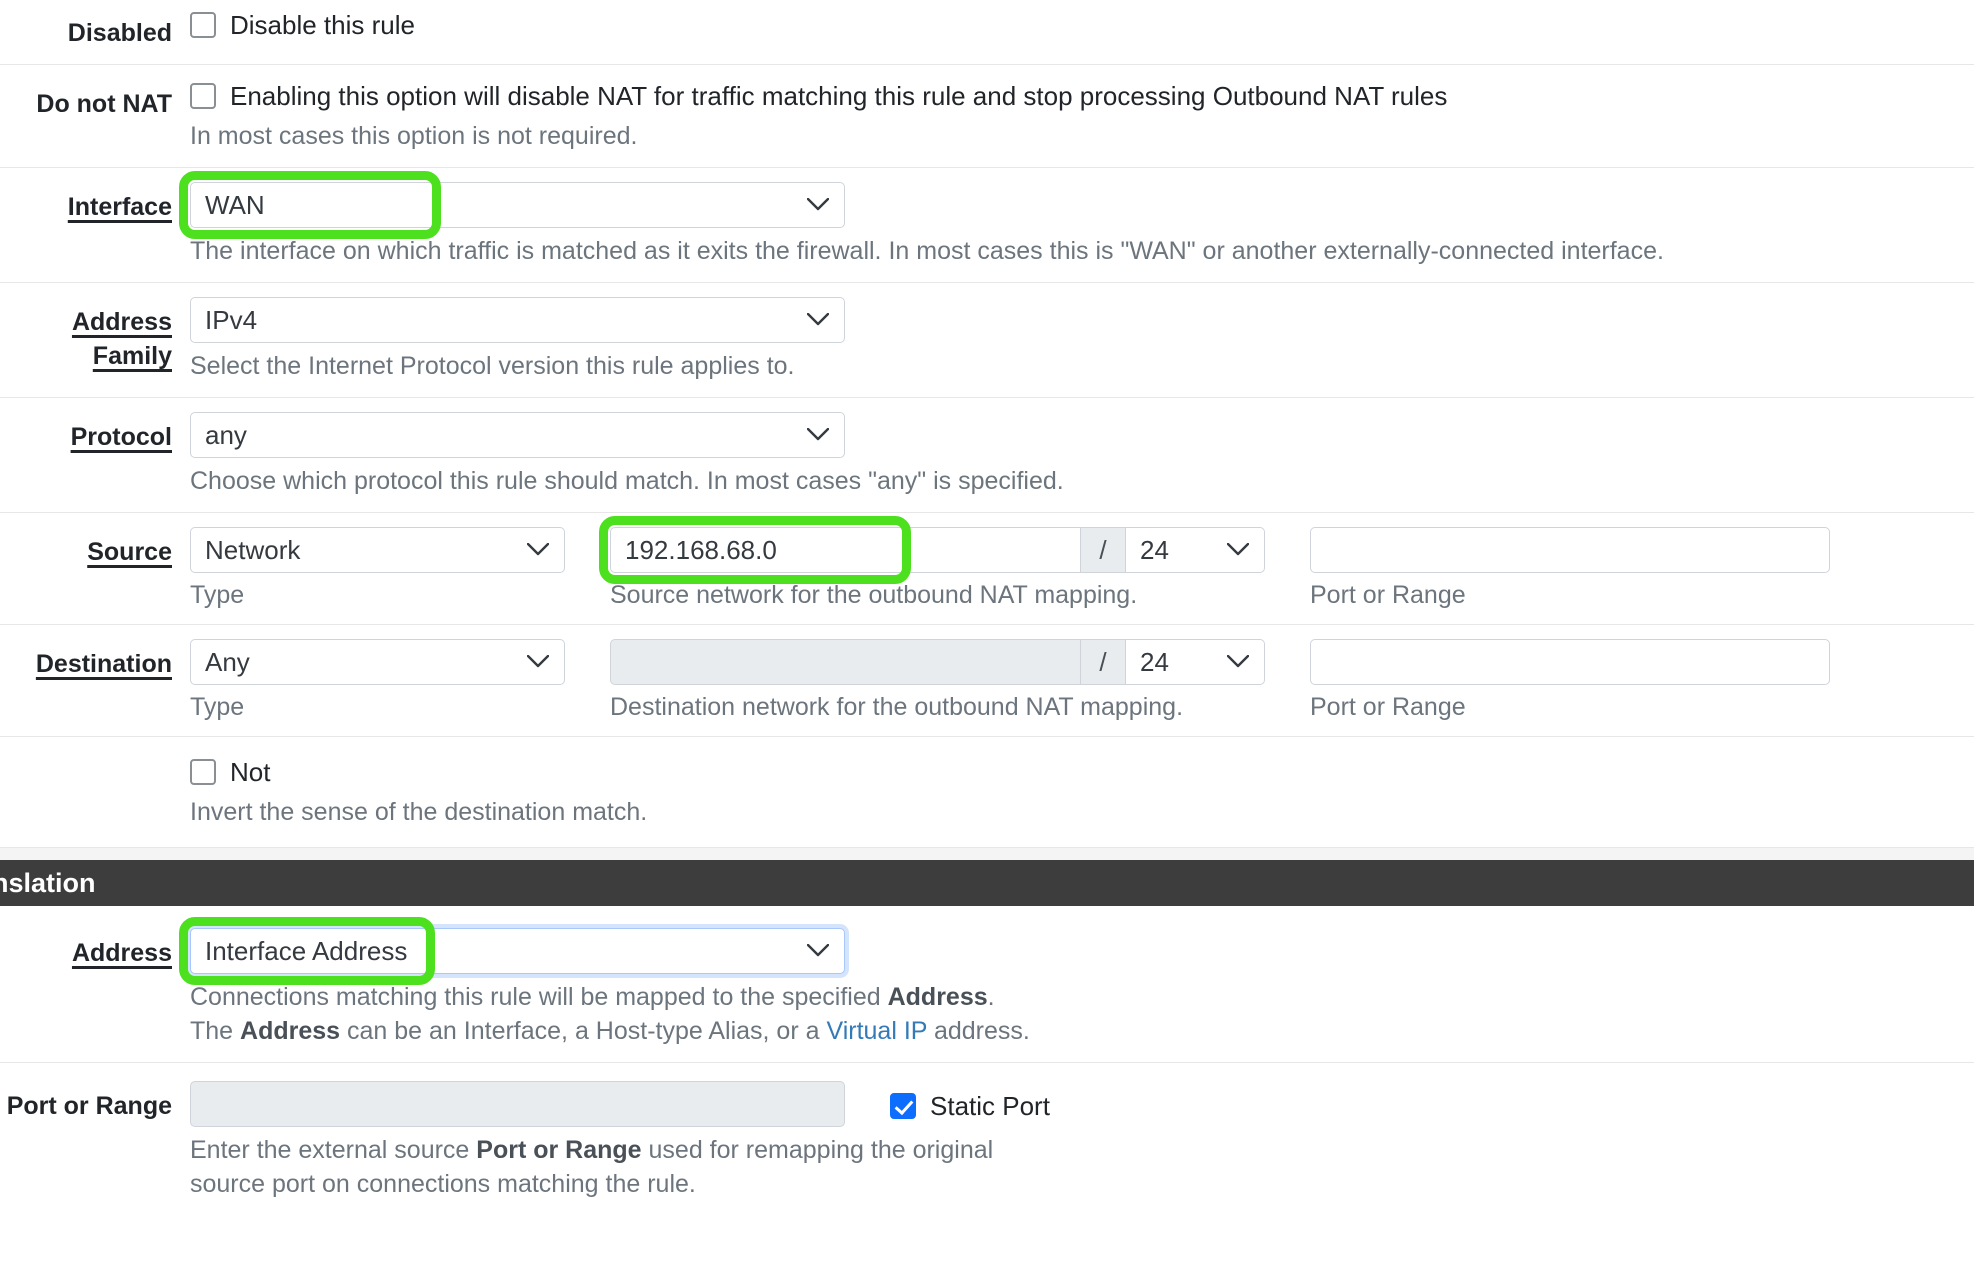 This screenshot has width=1974, height=1284. I want to click on protocol-select-wrap: any, so click(517, 435).